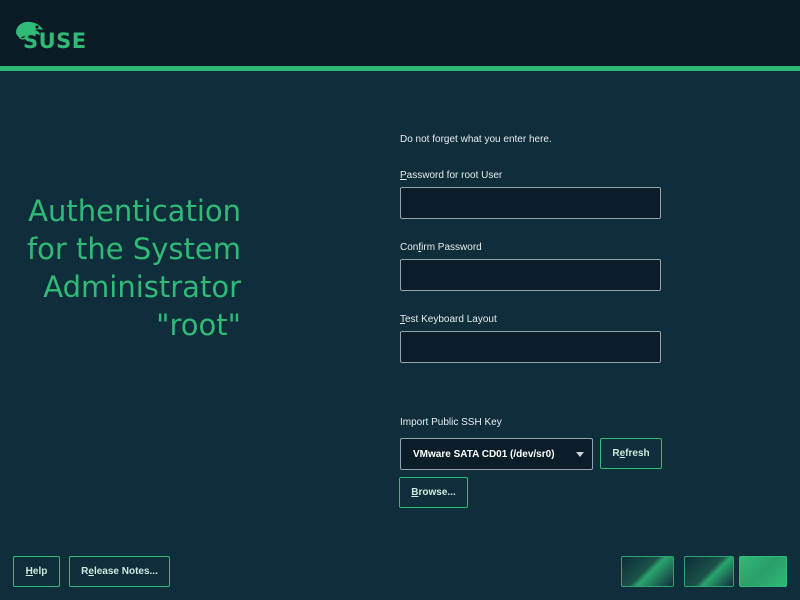 Image resolution: width=800 pixels, height=600 pixels. I want to click on header-accent-bar, so click(400, 68).